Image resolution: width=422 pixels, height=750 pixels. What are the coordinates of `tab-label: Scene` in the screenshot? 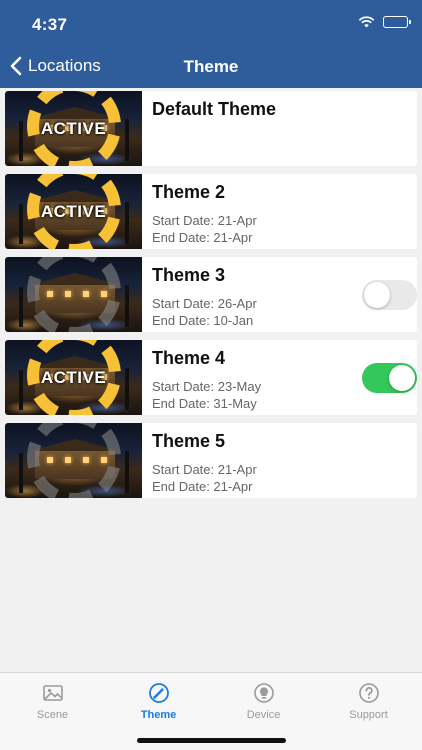 It's located at (52, 715).